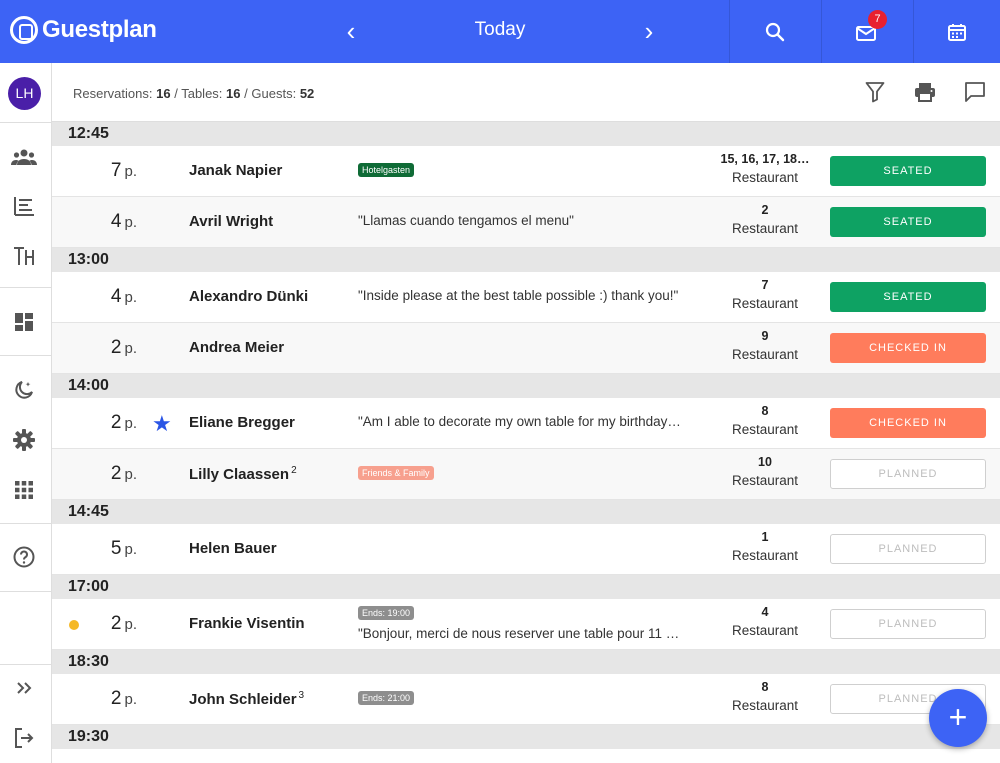 The height and width of the screenshot is (763, 1000). Describe the element at coordinates (301, 695) in the screenshot. I see `visit-count: 3` at that location.